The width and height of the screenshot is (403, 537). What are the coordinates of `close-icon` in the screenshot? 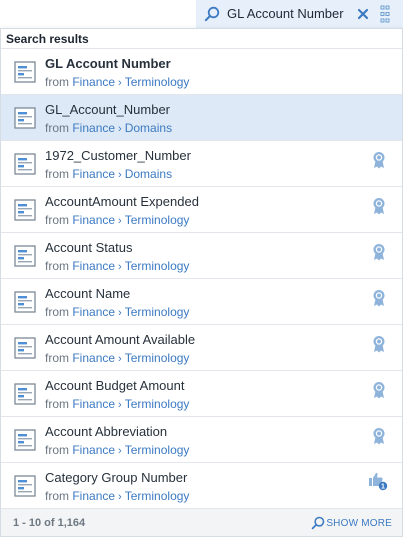 It's located at (363, 14).